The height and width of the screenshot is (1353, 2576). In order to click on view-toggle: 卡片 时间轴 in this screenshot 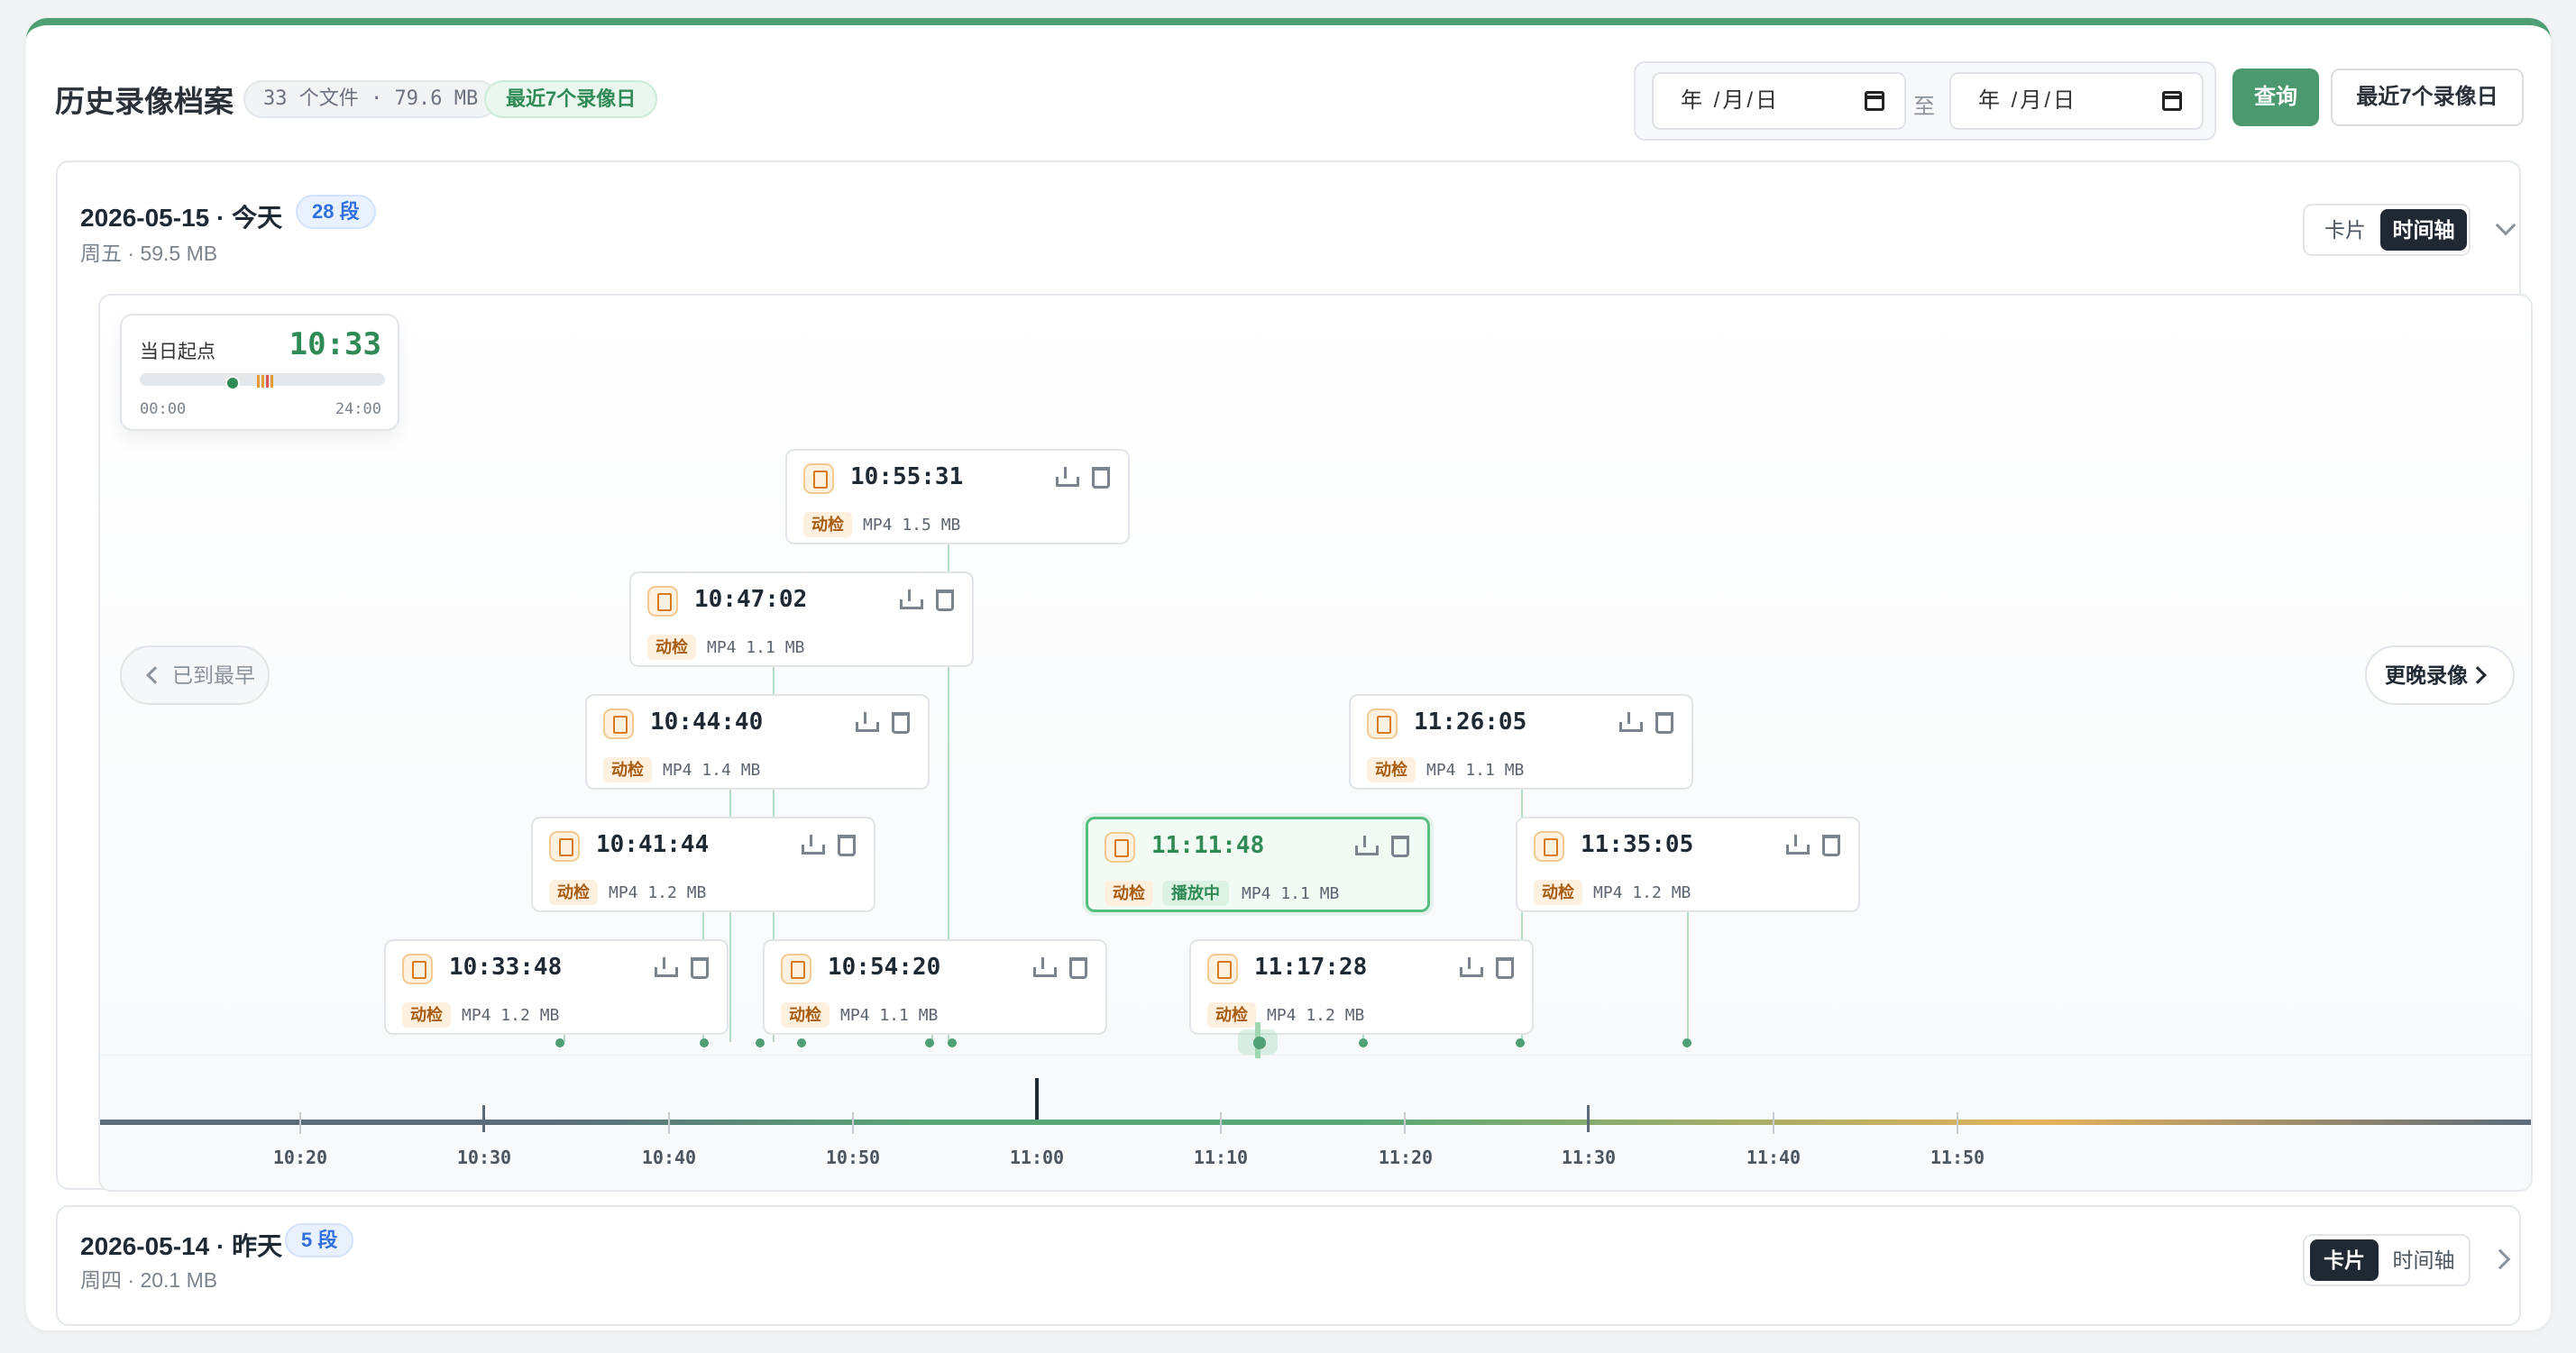, I will do `click(2387, 1260)`.